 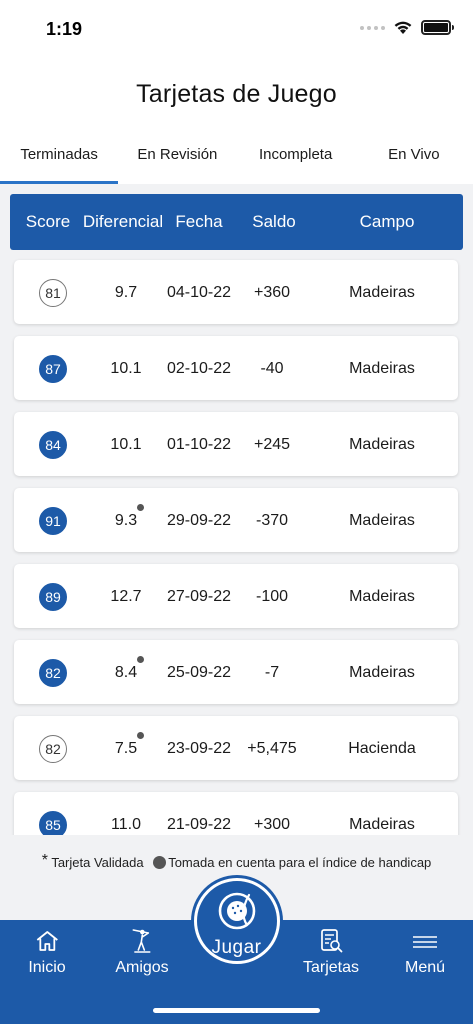 What do you see at coordinates (237, 911) in the screenshot?
I see `golf-ball-icon` at bounding box center [237, 911].